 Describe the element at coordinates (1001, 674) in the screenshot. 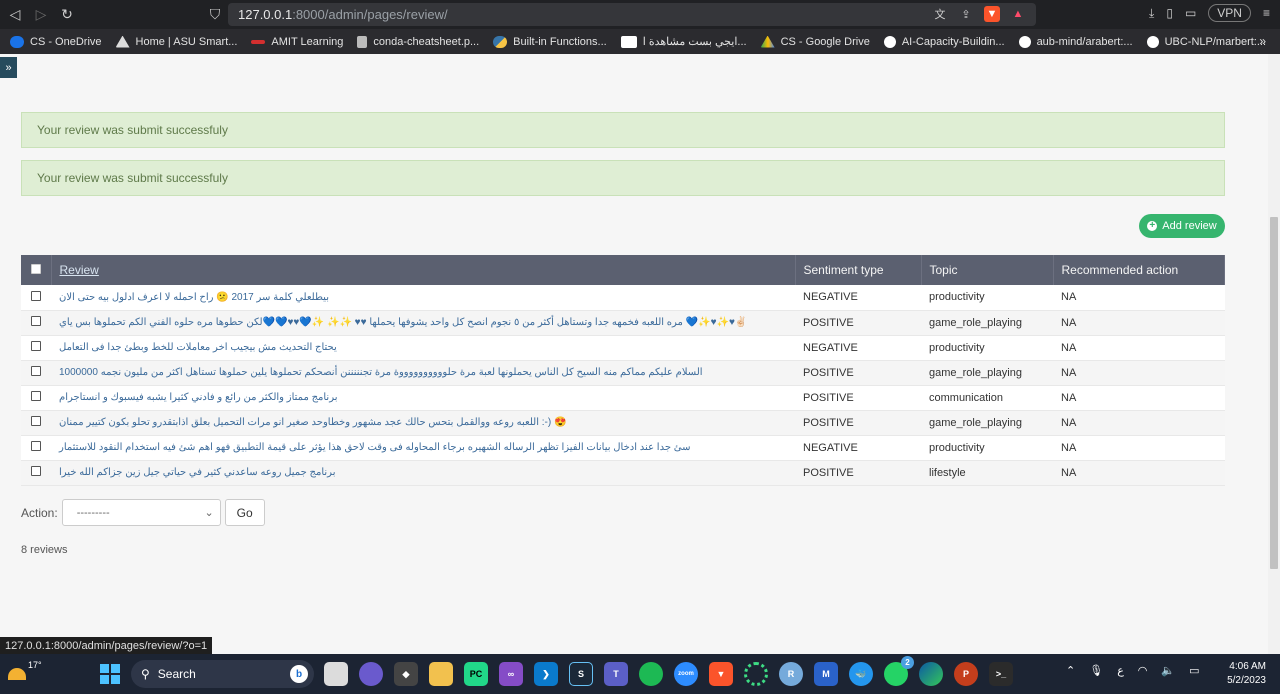

I see `terminal-icon: >_` at that location.